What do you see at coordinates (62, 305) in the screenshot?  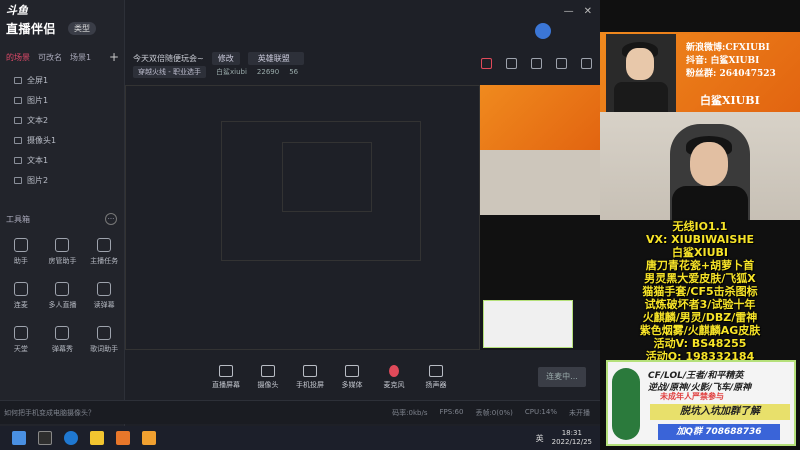 I see `tool-label: 多人直播` at bounding box center [62, 305].